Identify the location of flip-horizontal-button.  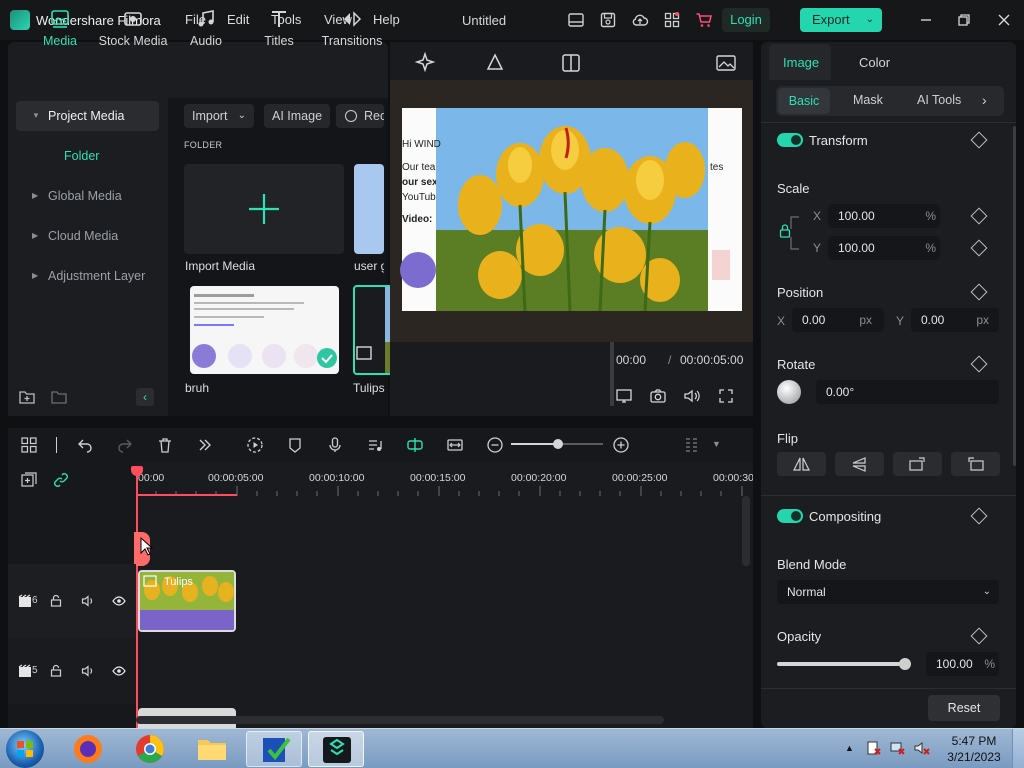
(801, 464).